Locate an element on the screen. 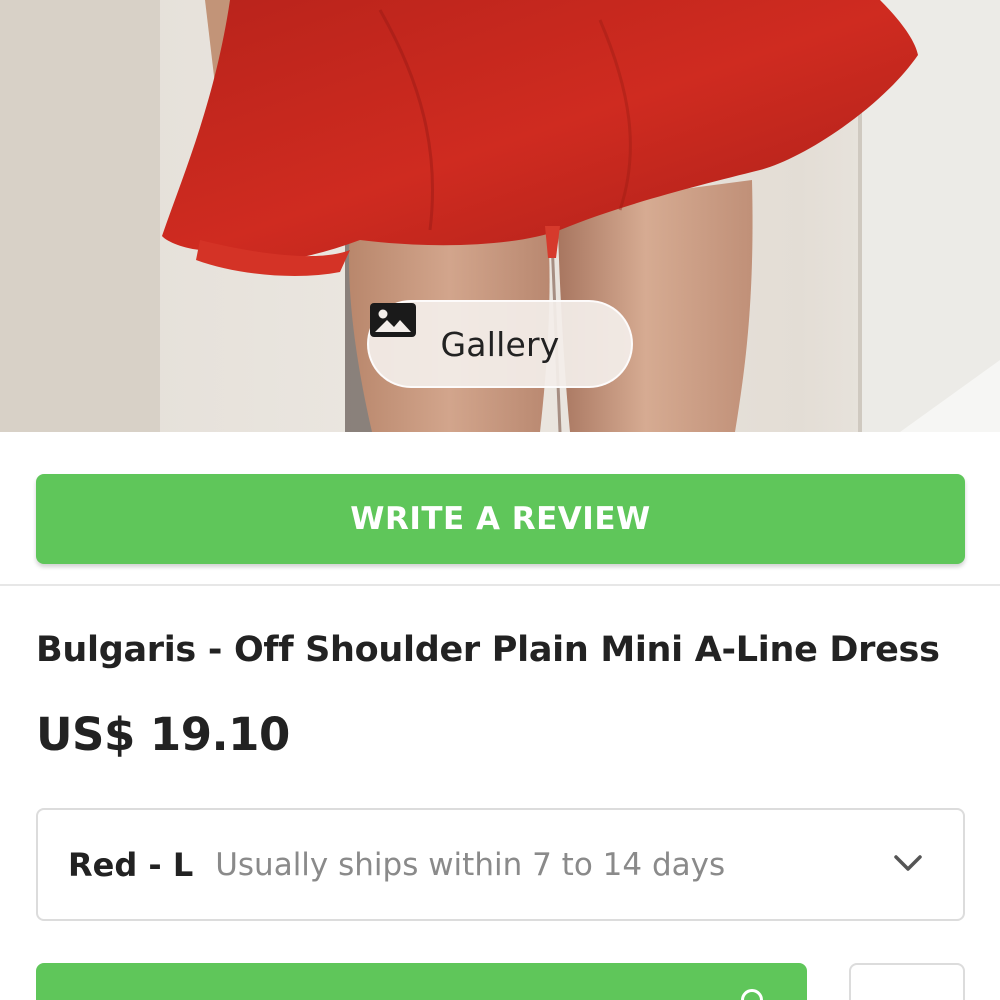  product-price: US$ 19.10 is located at coordinates (163, 734).